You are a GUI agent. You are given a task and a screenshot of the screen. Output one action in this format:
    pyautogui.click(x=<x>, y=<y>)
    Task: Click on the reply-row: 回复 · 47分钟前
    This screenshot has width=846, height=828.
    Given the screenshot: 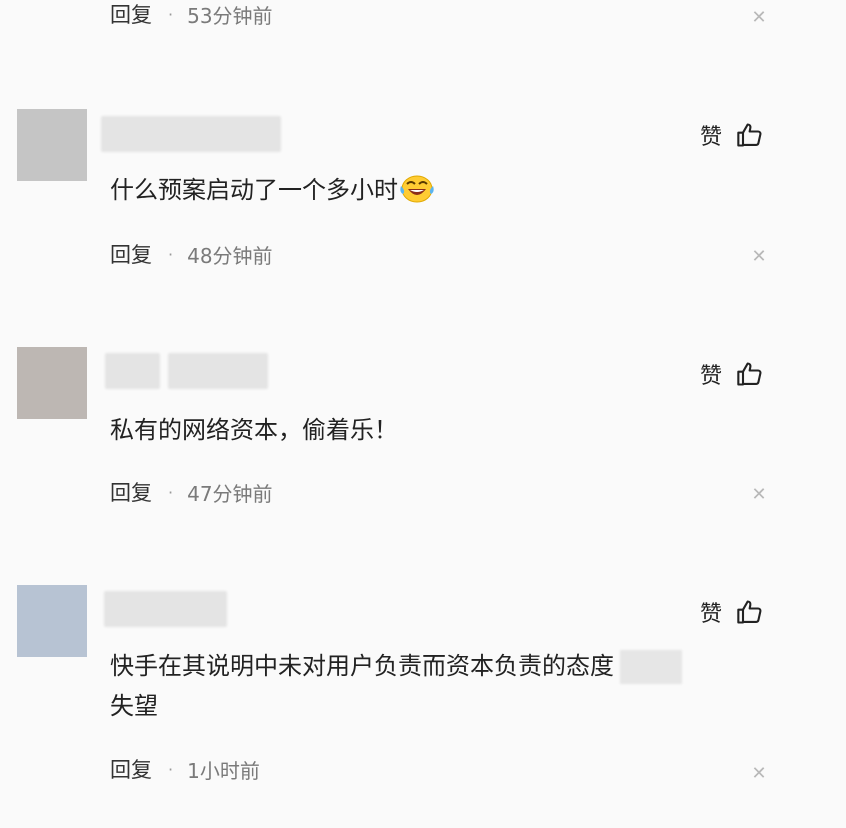 What is the action you would take?
    pyautogui.click(x=191, y=492)
    